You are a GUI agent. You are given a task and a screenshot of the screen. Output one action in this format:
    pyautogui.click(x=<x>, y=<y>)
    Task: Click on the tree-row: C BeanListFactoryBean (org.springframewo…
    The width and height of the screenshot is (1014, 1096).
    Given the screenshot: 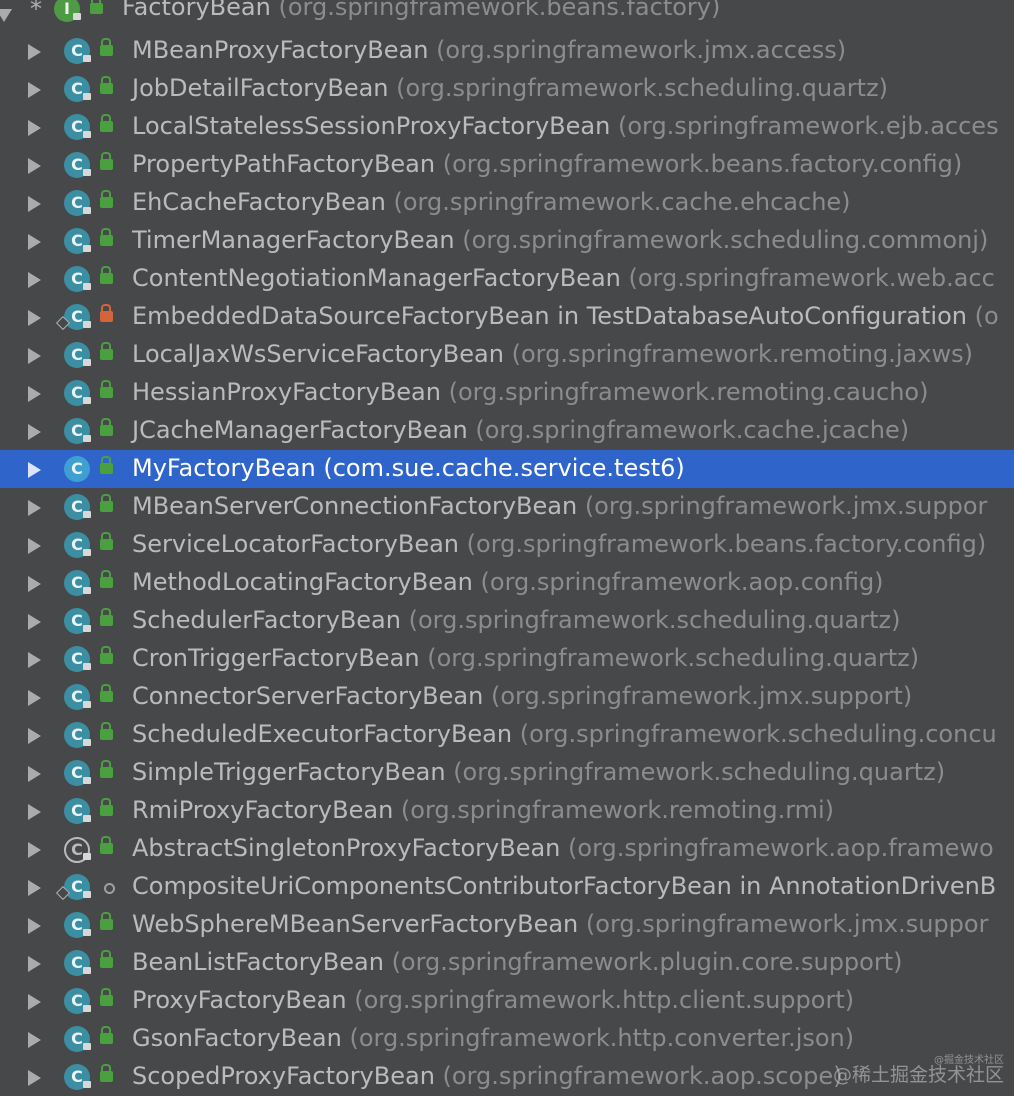 What is the action you would take?
    pyautogui.click(x=507, y=963)
    